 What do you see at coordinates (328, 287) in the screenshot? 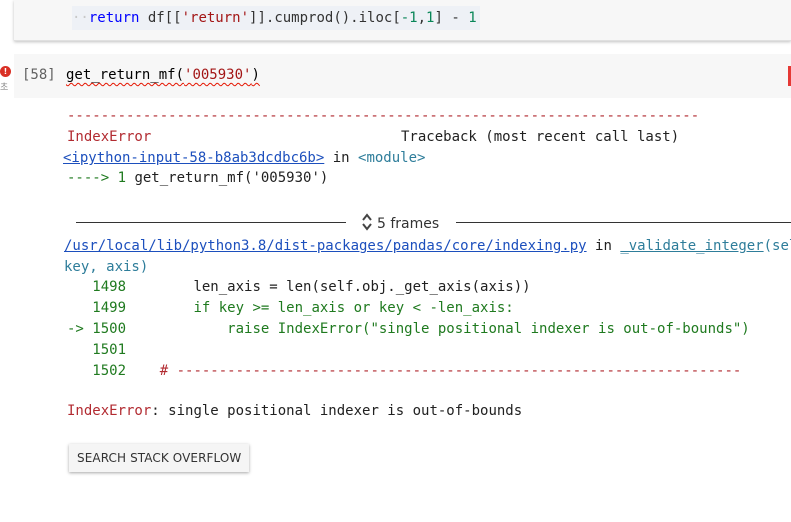
I see `line-code: len_axis = len(self.obj._get_axis(axis))` at bounding box center [328, 287].